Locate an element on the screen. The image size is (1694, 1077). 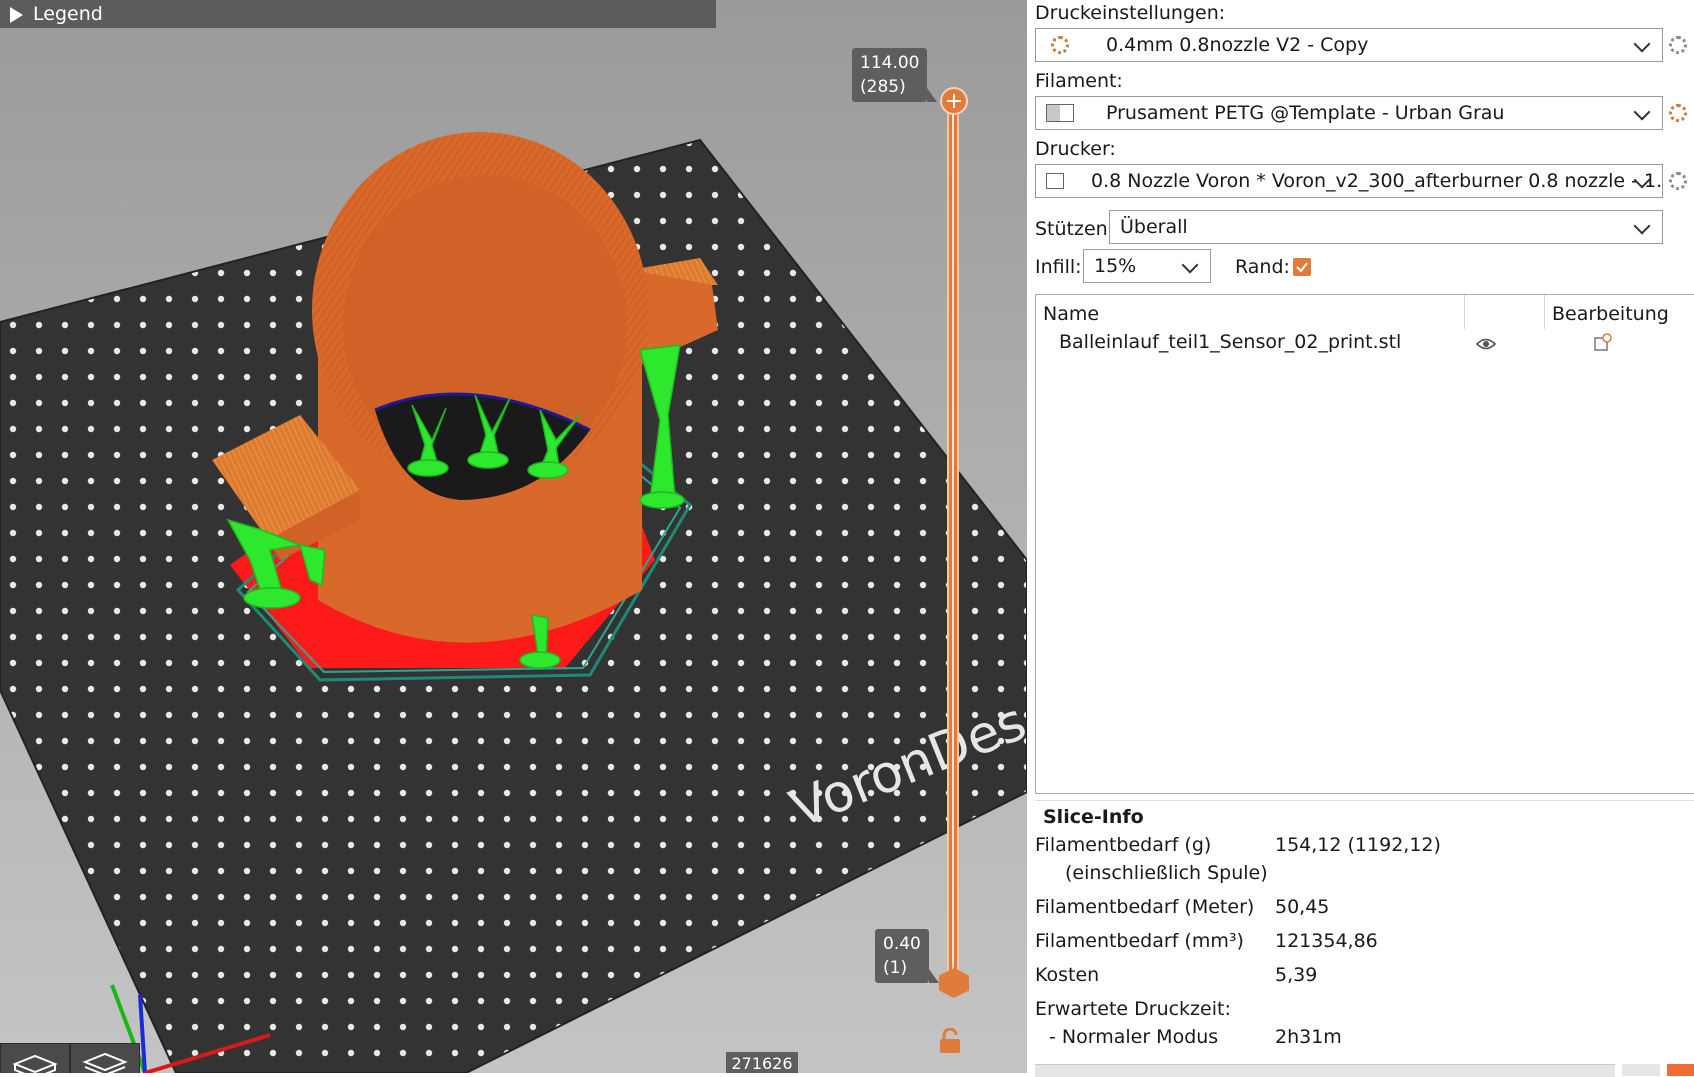
lock-icon is located at coordinates (950, 1041).